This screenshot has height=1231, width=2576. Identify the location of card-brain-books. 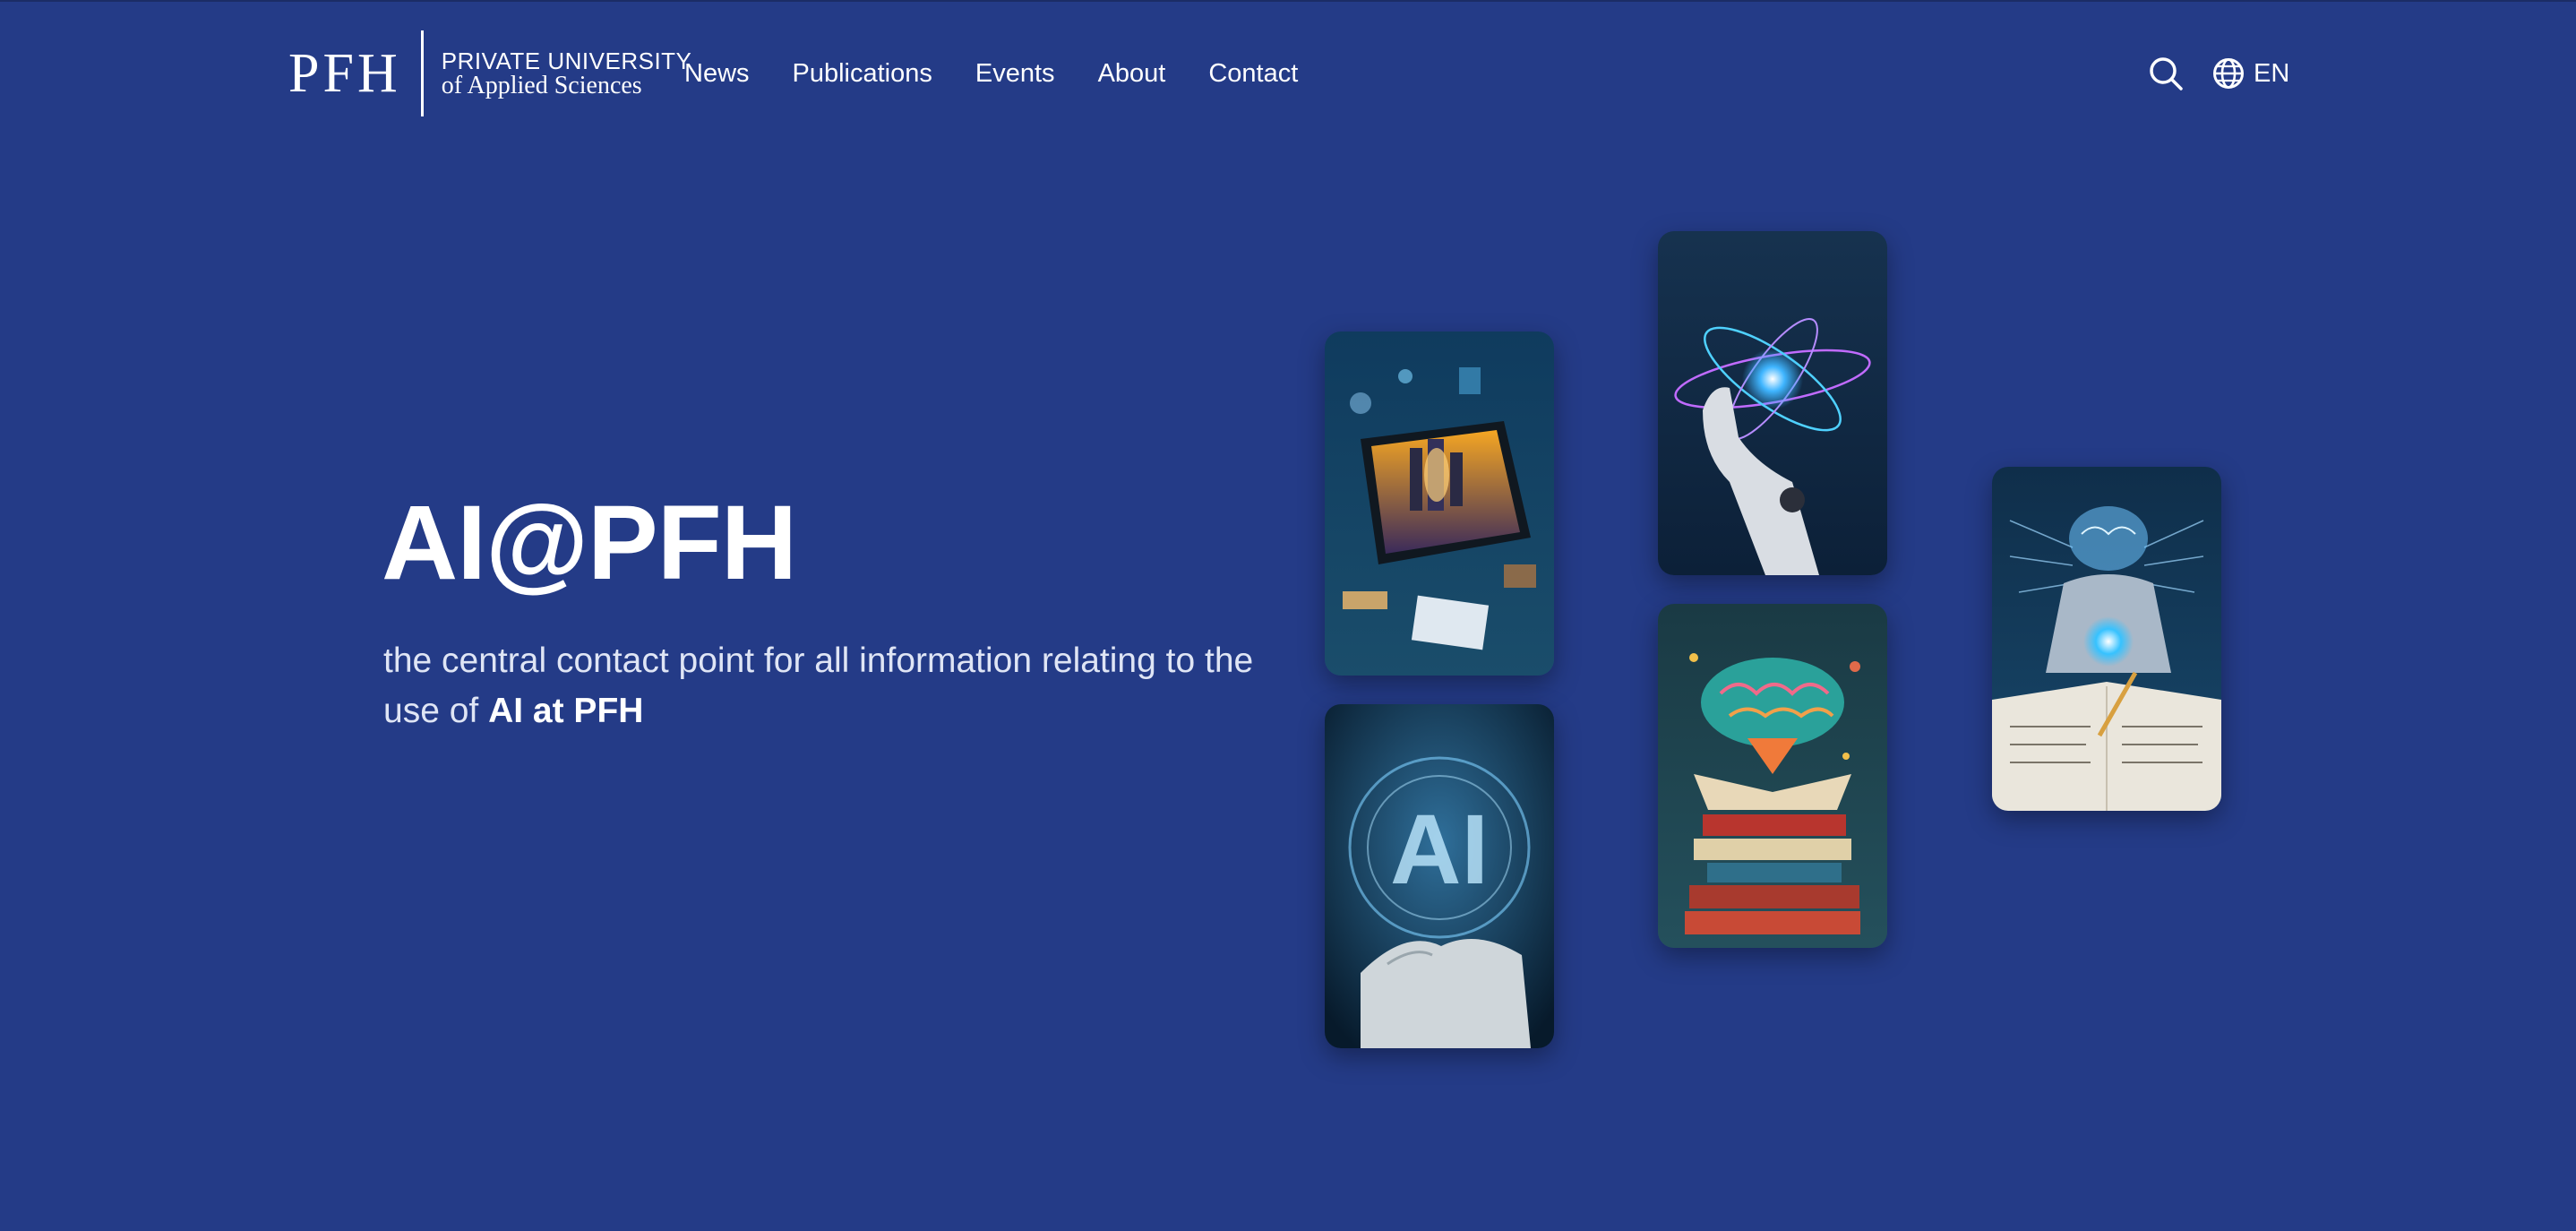
(1772, 776).